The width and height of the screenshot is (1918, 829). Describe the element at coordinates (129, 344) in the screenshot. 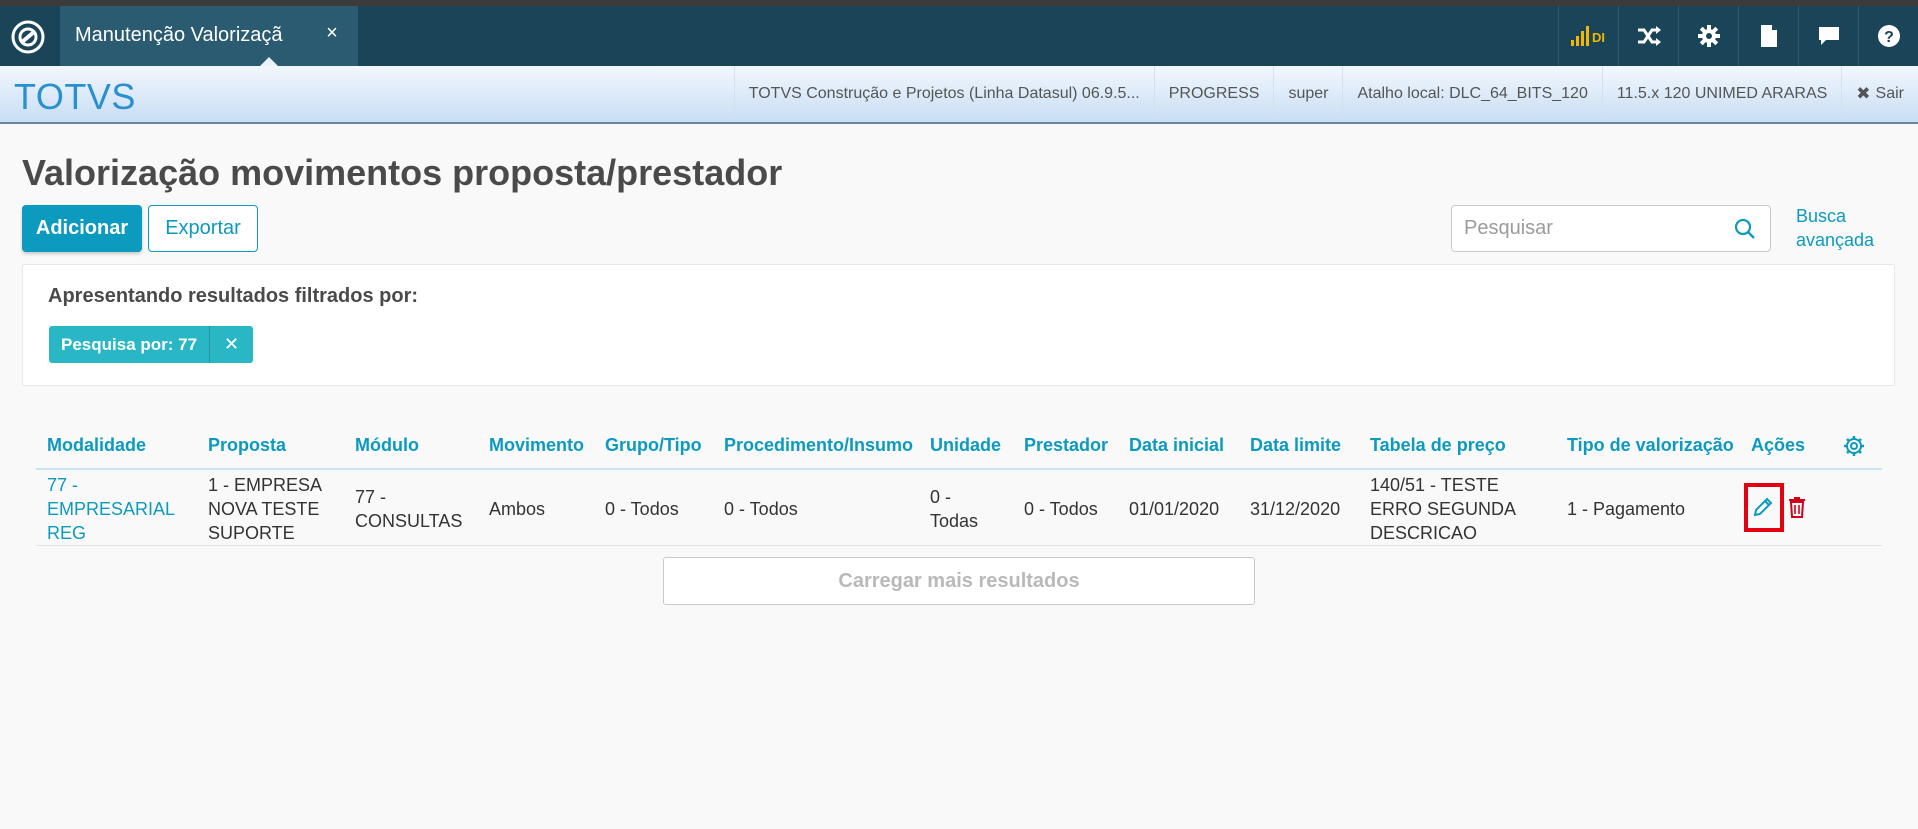

I see `filter-chip-label: Pesquisa por: 77` at that location.